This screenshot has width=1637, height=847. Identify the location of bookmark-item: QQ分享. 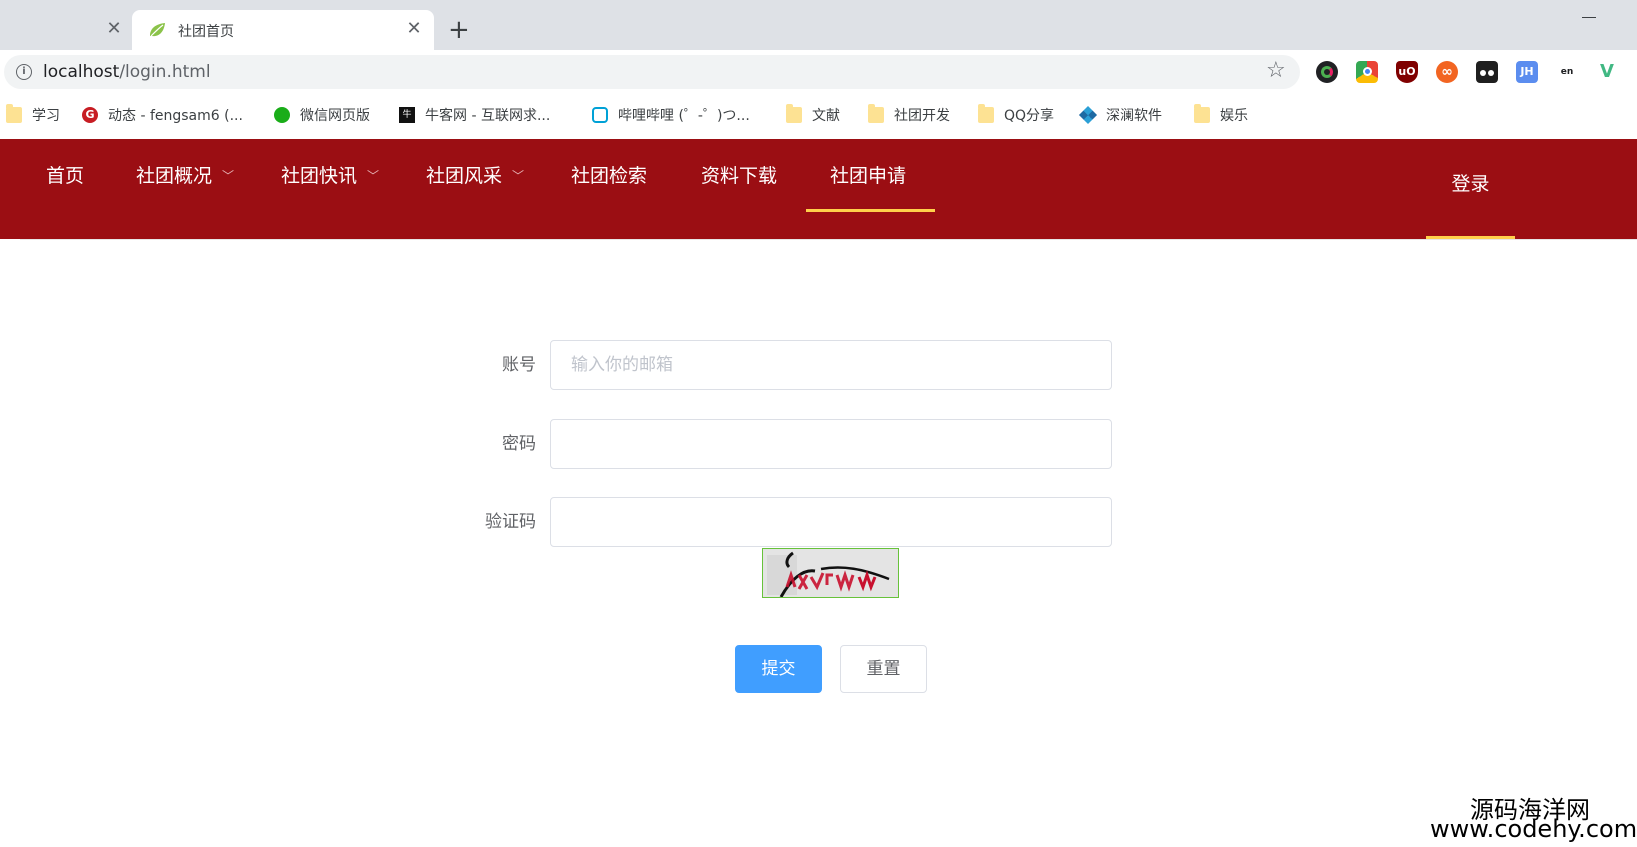
(1016, 115).